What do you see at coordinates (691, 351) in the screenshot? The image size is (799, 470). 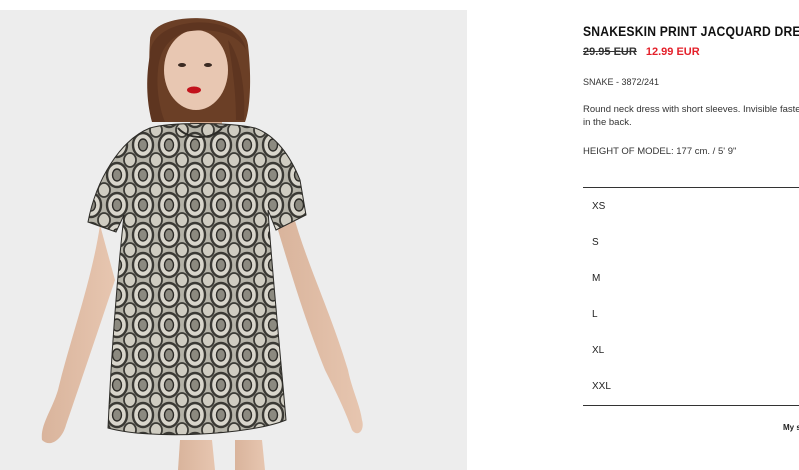 I see `size-option-xl: XL` at bounding box center [691, 351].